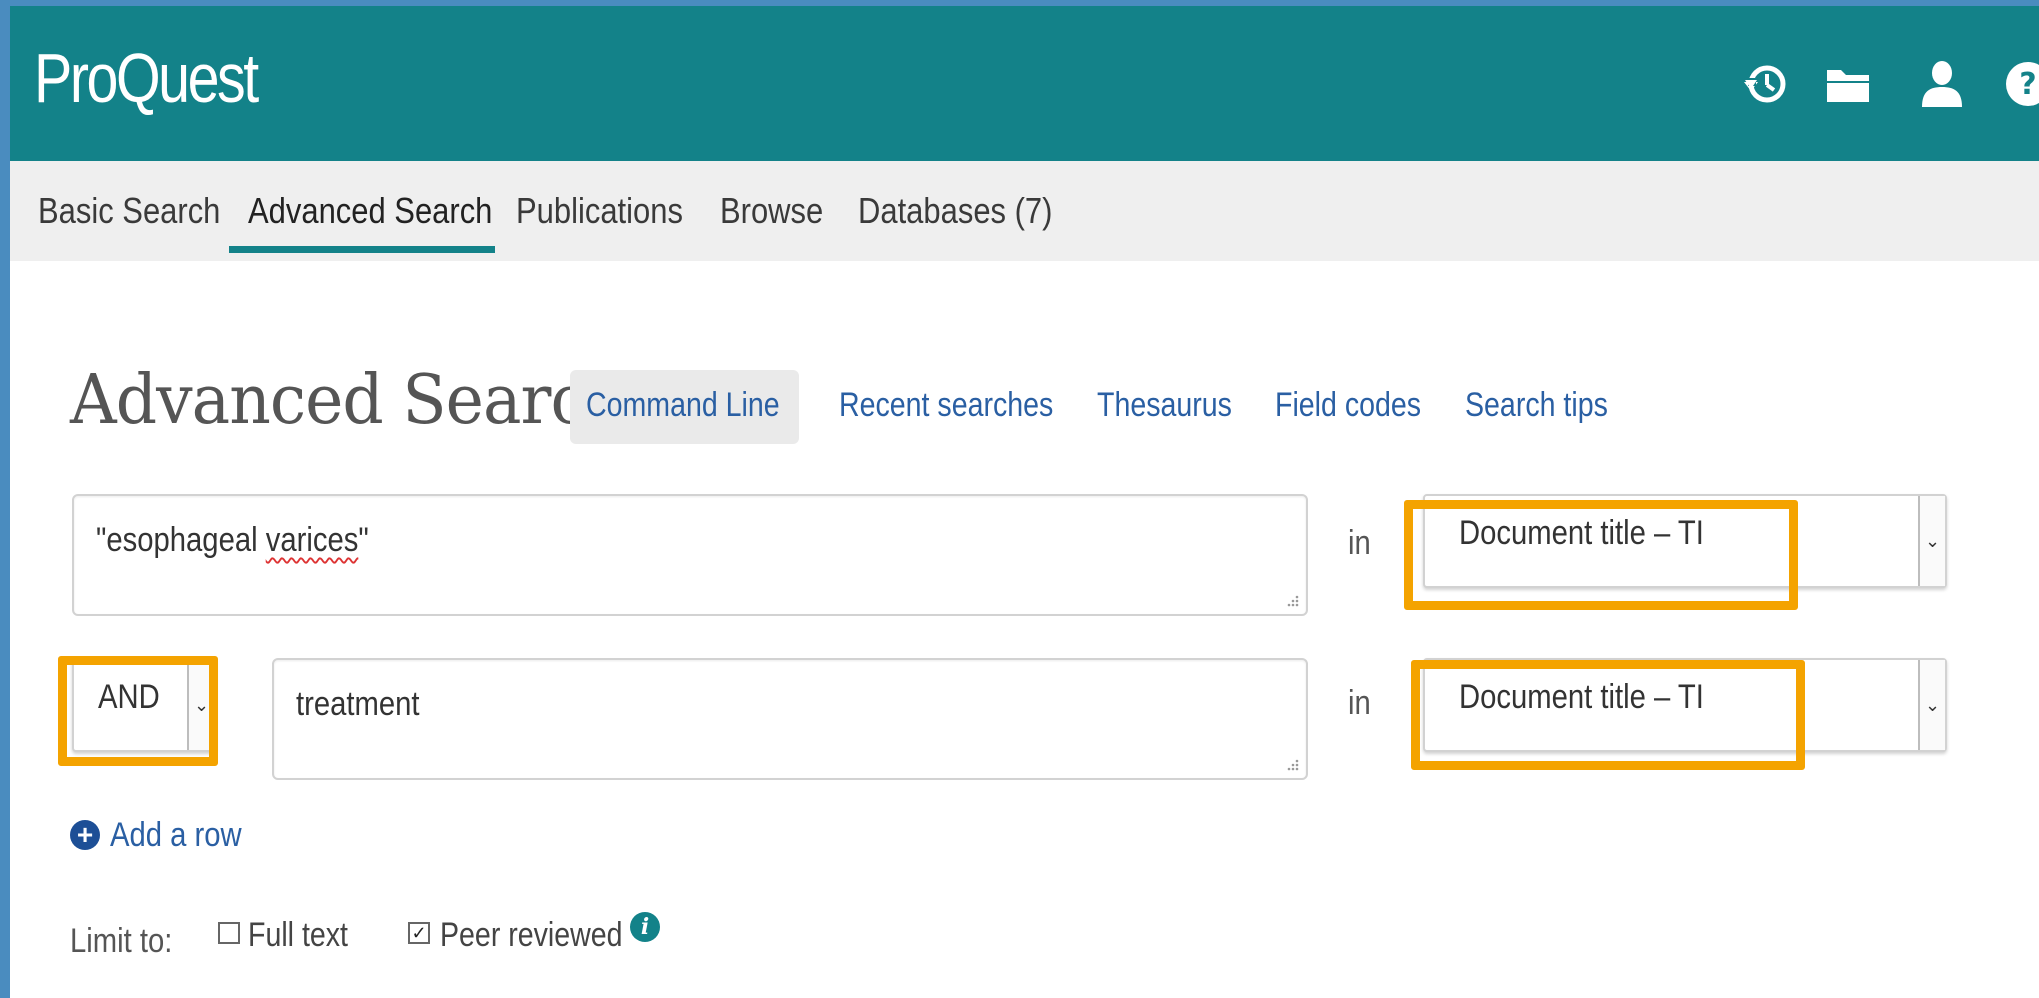 This screenshot has height=998, width=2039. I want to click on help-icon: ?, so click(2019, 84).